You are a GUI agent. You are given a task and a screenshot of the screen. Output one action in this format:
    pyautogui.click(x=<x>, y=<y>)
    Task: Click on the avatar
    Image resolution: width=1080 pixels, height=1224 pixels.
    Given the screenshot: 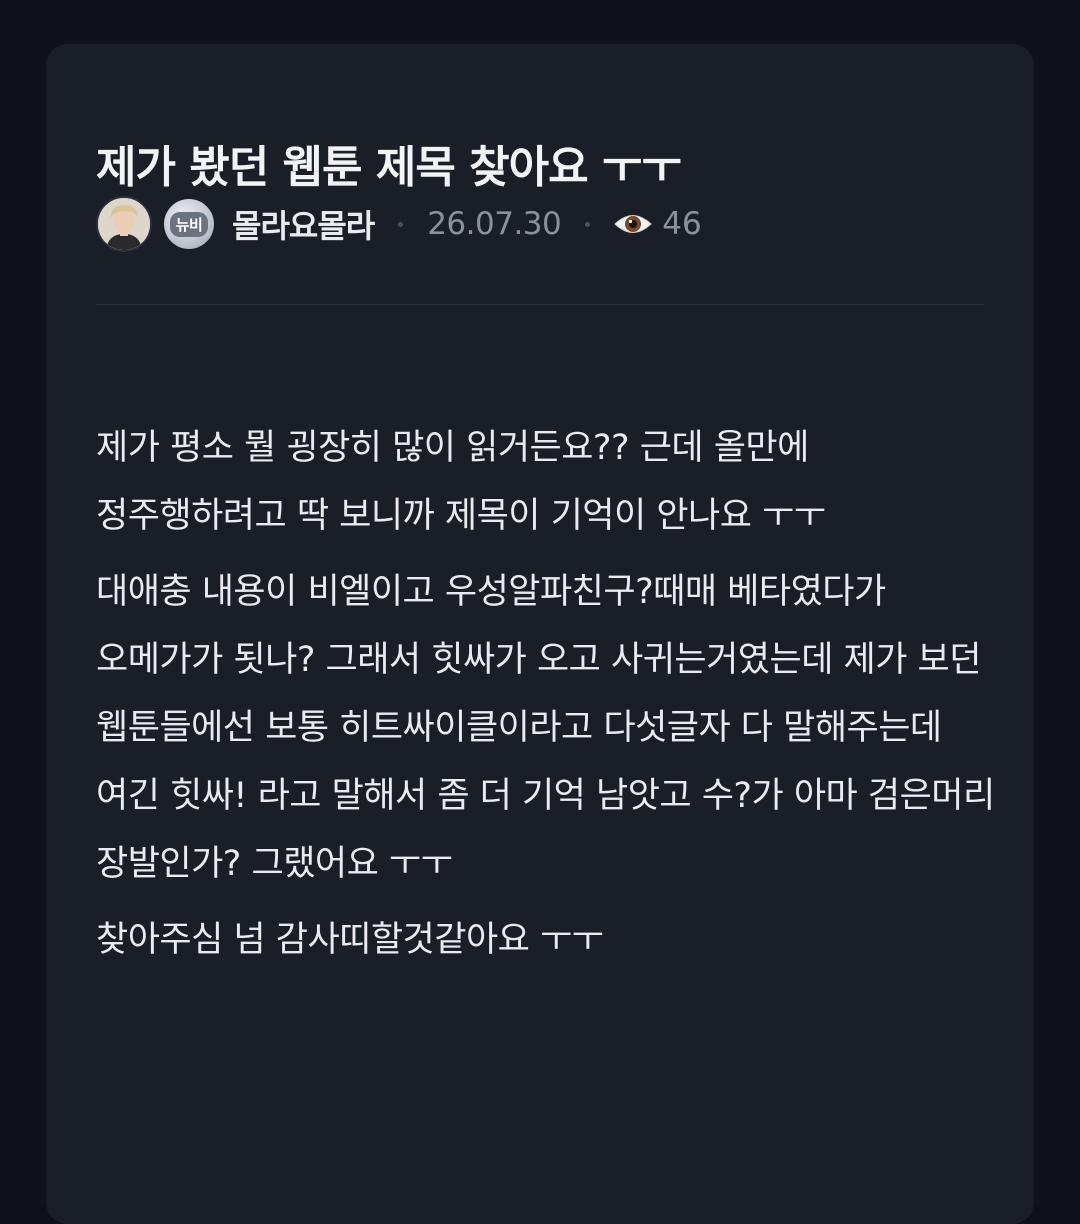 What is the action you would take?
    pyautogui.click(x=124, y=224)
    